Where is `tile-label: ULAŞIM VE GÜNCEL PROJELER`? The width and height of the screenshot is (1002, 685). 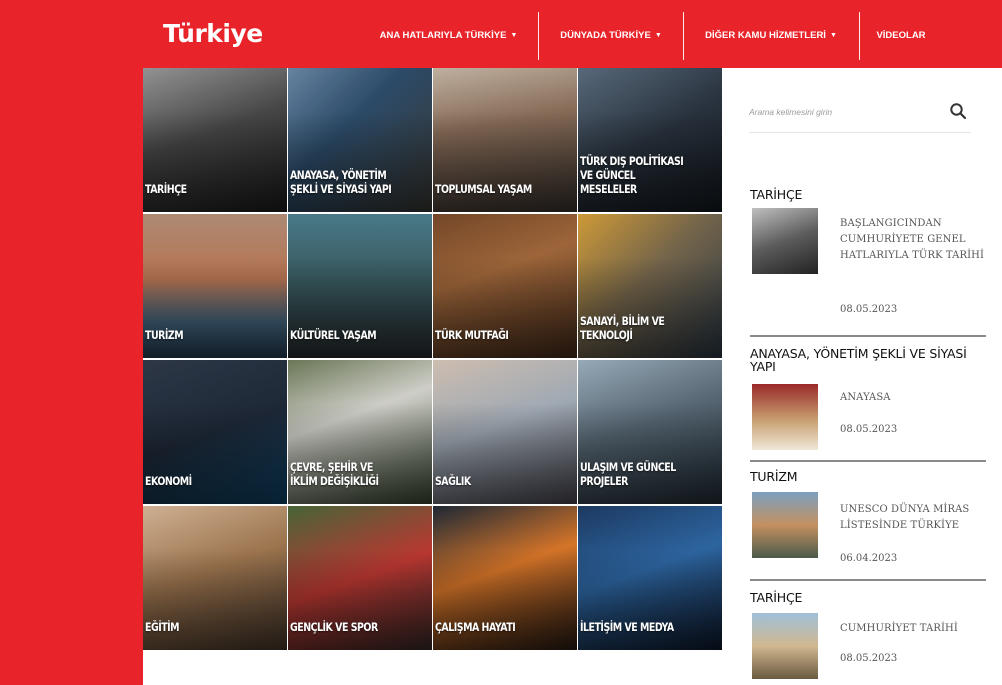
tile-label: ULAŞIM VE GÜNCEL PROJELER is located at coordinates (628, 474).